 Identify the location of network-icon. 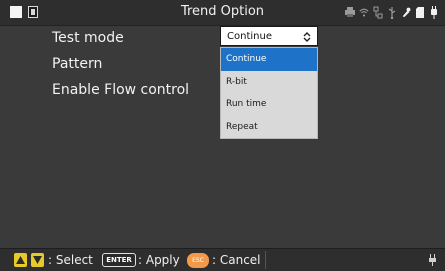
(378, 12).